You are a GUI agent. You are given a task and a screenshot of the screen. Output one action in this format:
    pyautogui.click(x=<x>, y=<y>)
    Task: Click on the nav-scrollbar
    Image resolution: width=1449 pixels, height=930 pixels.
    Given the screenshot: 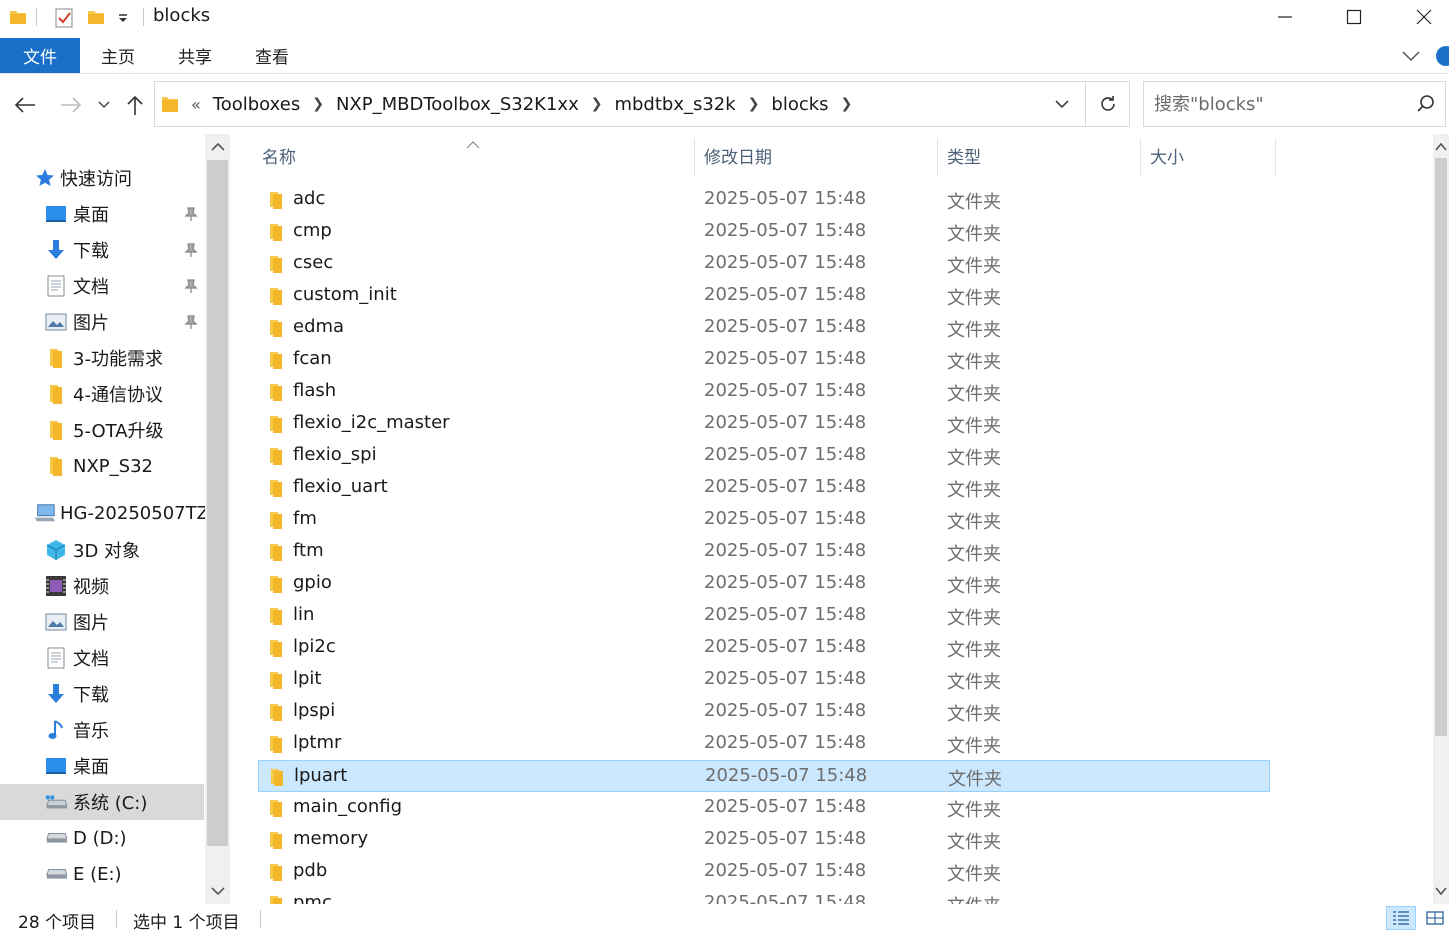 What is the action you would take?
    pyautogui.click(x=217, y=519)
    